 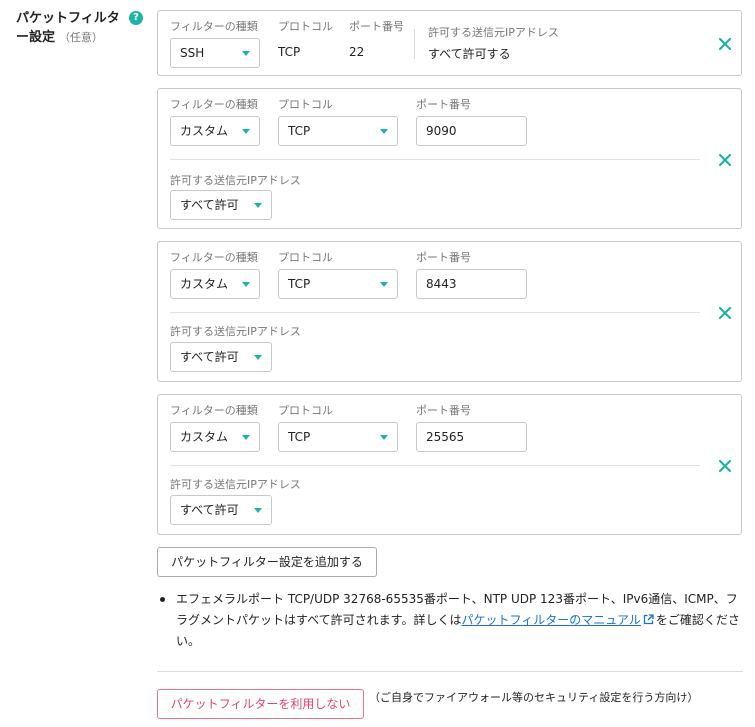 What do you see at coordinates (260, 704) in the screenshot?
I see `disable-filter-button: パケットフィルターを利用しない` at bounding box center [260, 704].